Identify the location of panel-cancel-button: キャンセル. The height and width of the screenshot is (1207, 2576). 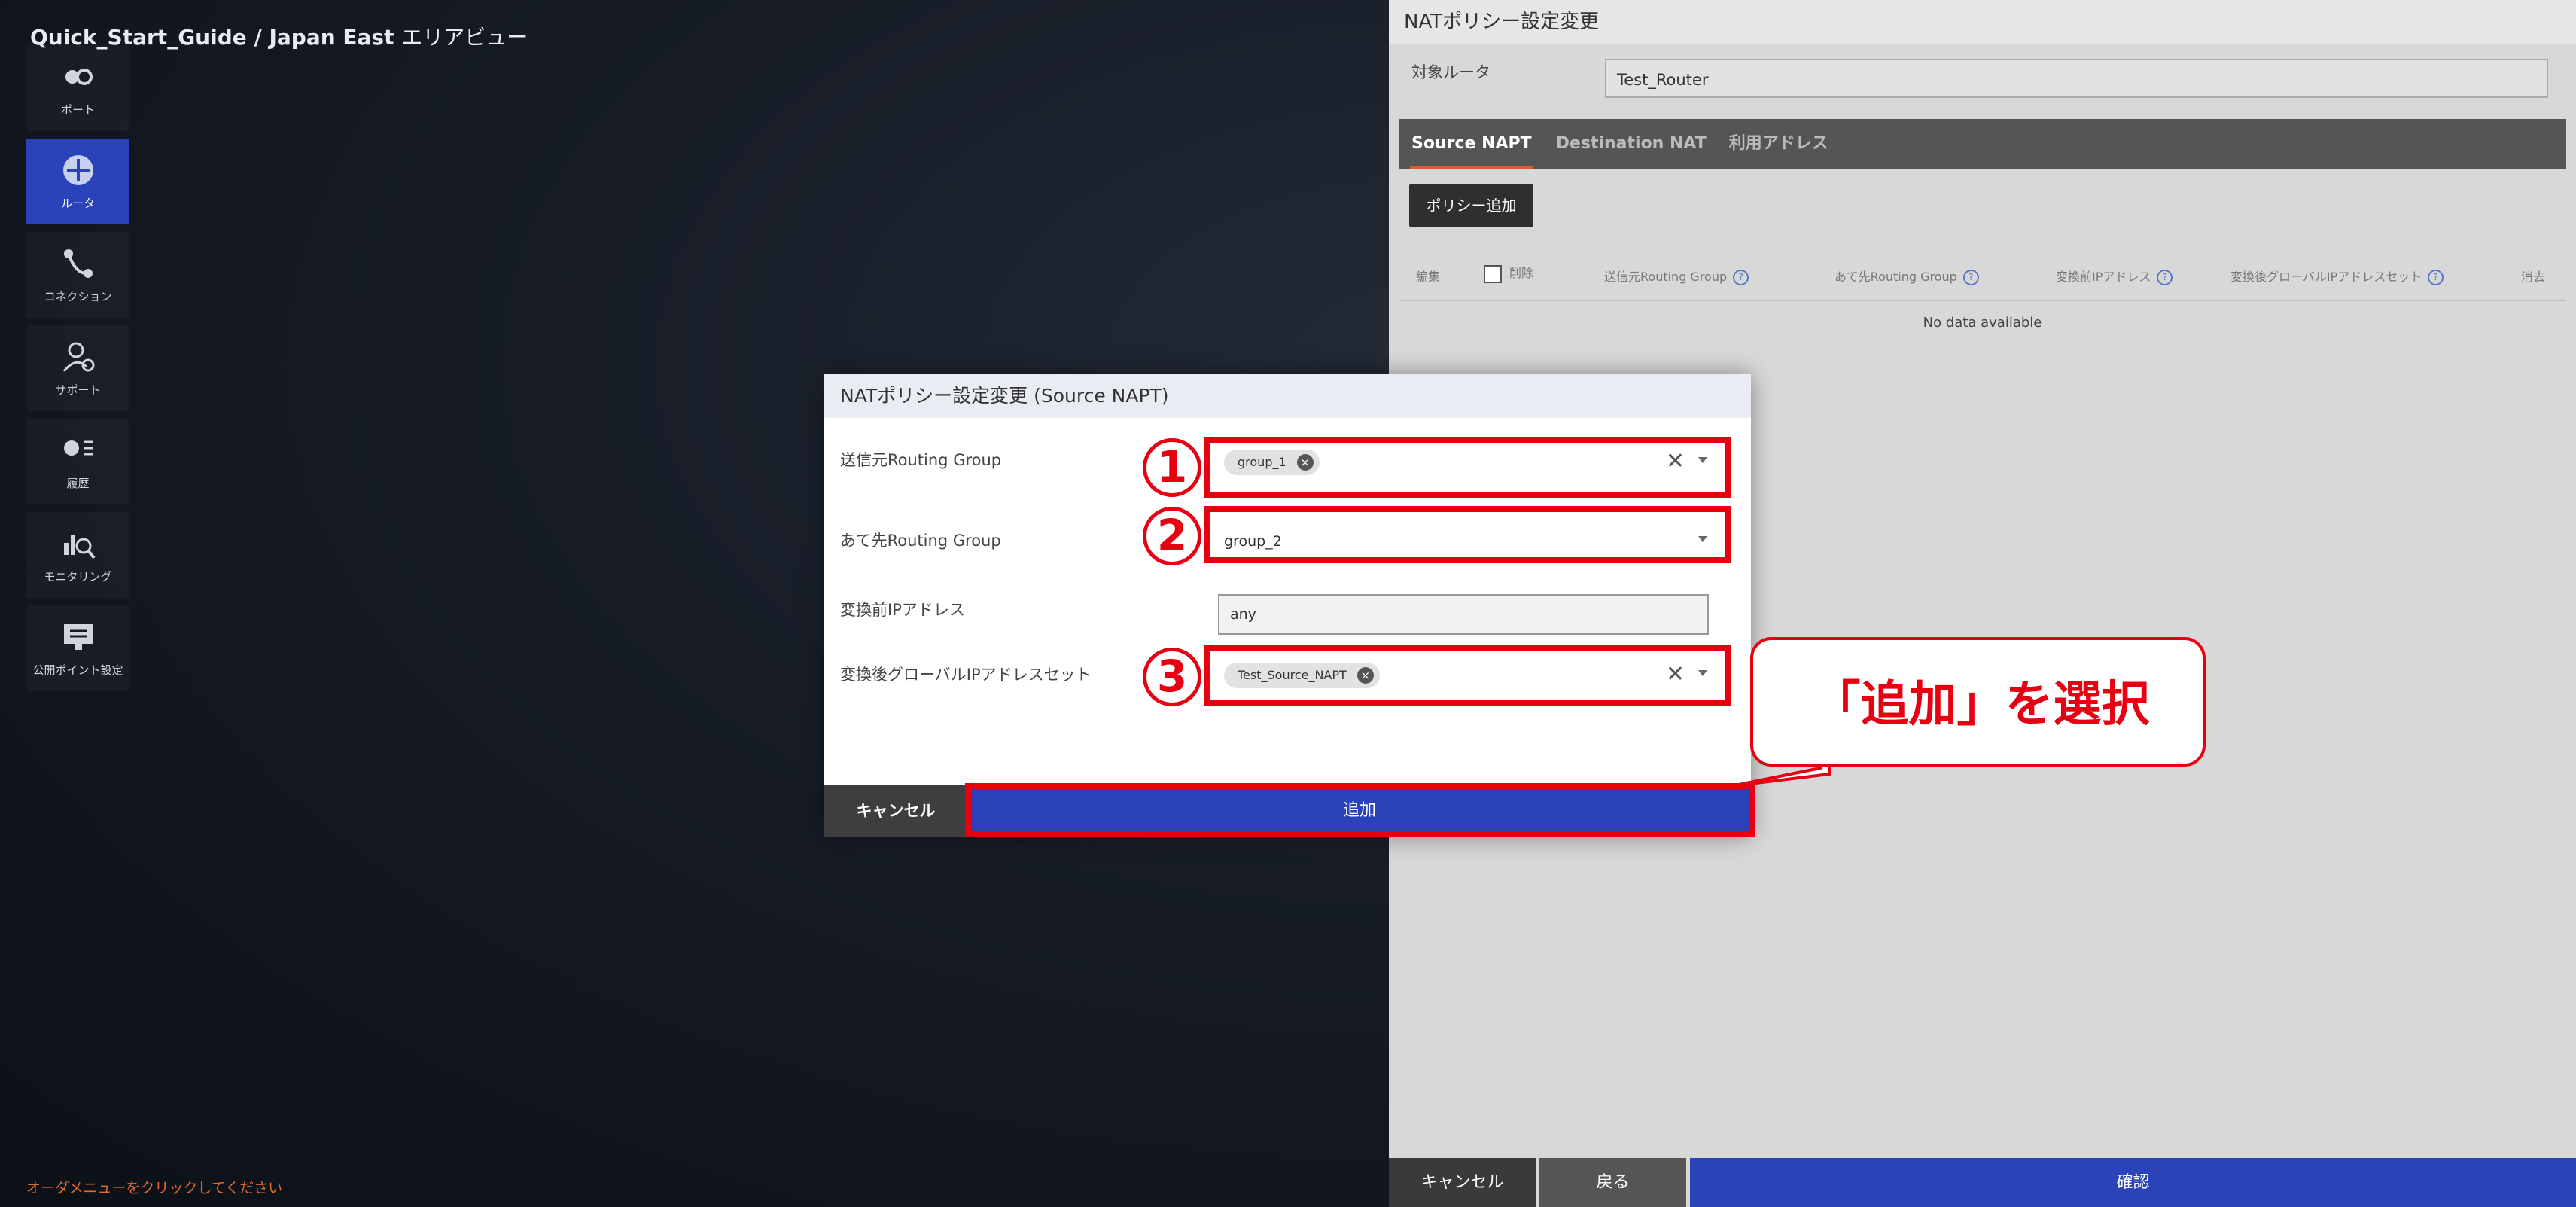
(1463, 1182).